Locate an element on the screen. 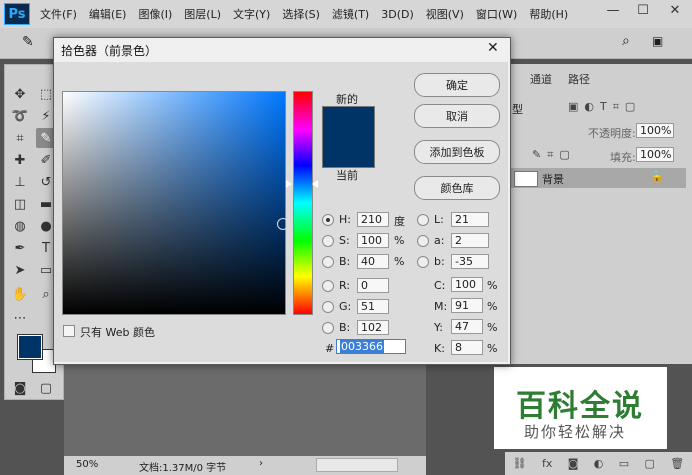 The image size is (692, 475). eraser-tool-icon: ◫ is located at coordinates (20, 204).